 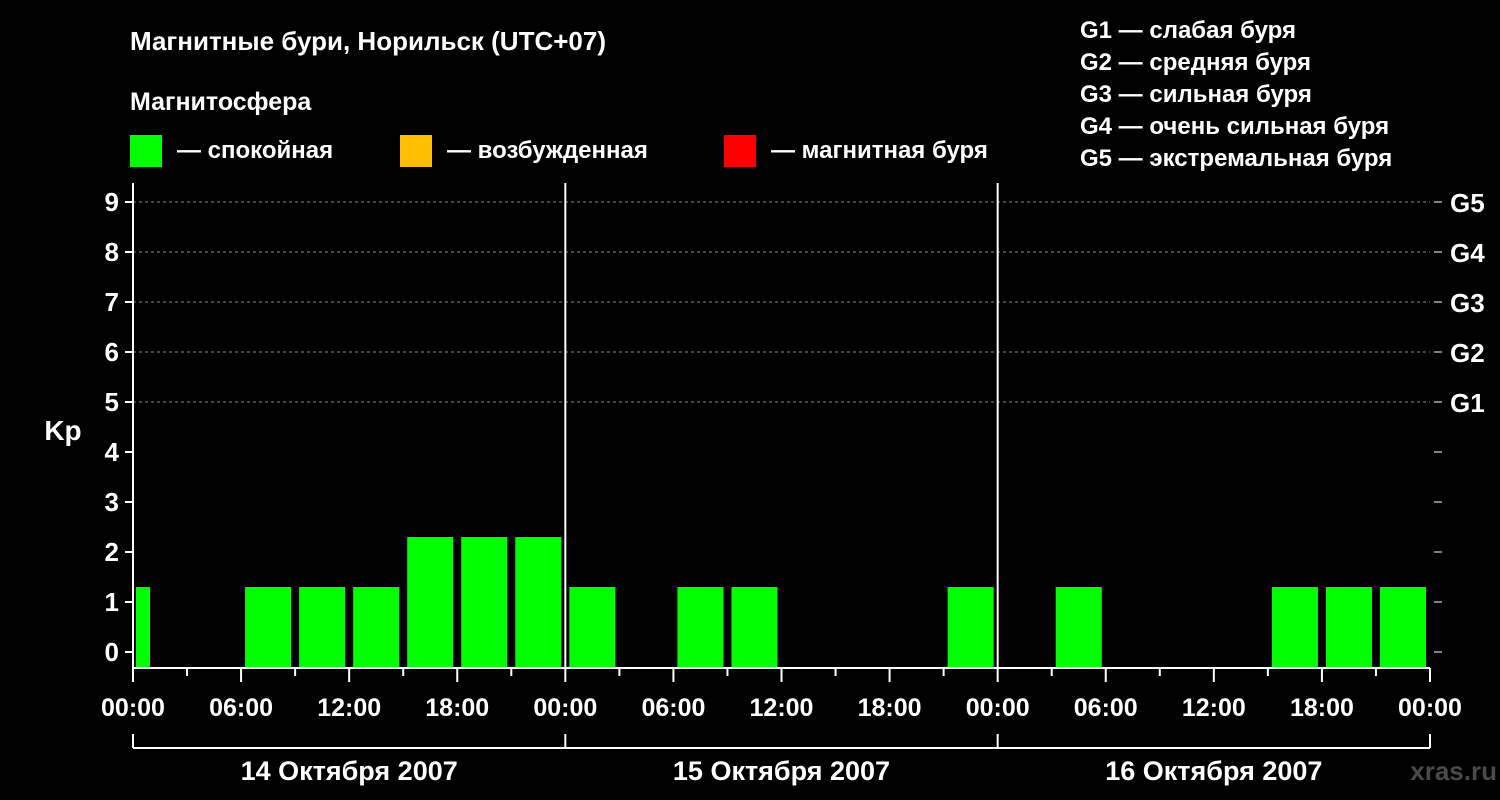 What do you see at coordinates (112, 652) in the screenshot?
I see `y-tick-label: 0` at bounding box center [112, 652].